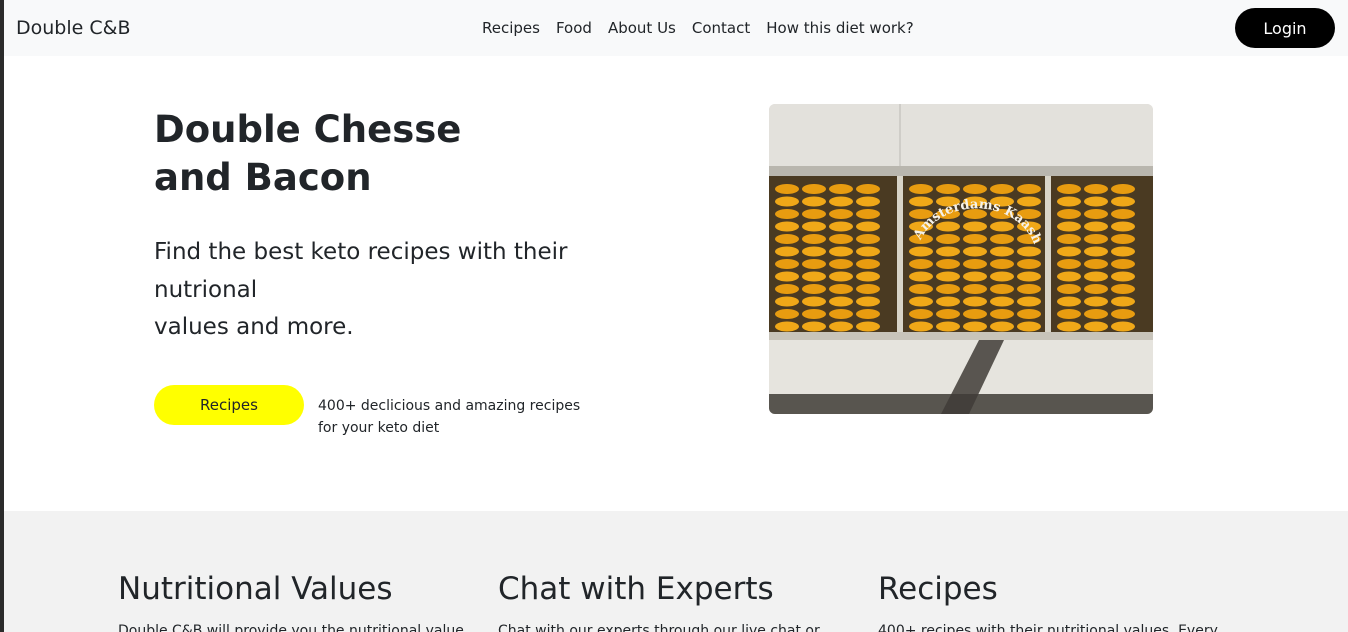  Describe the element at coordinates (263, 177) in the screenshot. I see `hero-title-line-2: and Bacon` at that location.